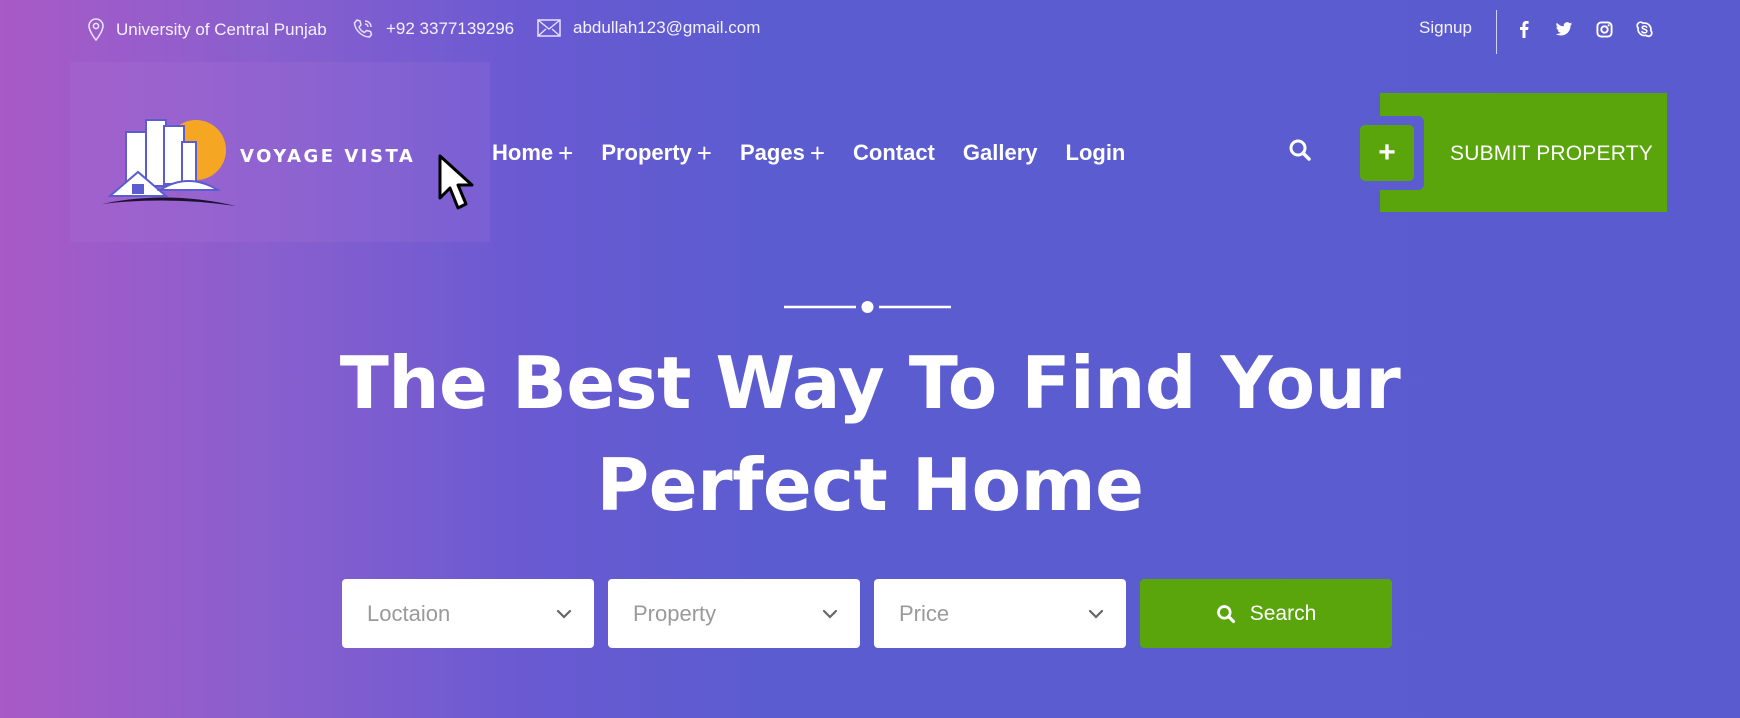 Image resolution: width=1740 pixels, height=718 pixels. What do you see at coordinates (1445, 28) in the screenshot?
I see `signup-link: Signup` at bounding box center [1445, 28].